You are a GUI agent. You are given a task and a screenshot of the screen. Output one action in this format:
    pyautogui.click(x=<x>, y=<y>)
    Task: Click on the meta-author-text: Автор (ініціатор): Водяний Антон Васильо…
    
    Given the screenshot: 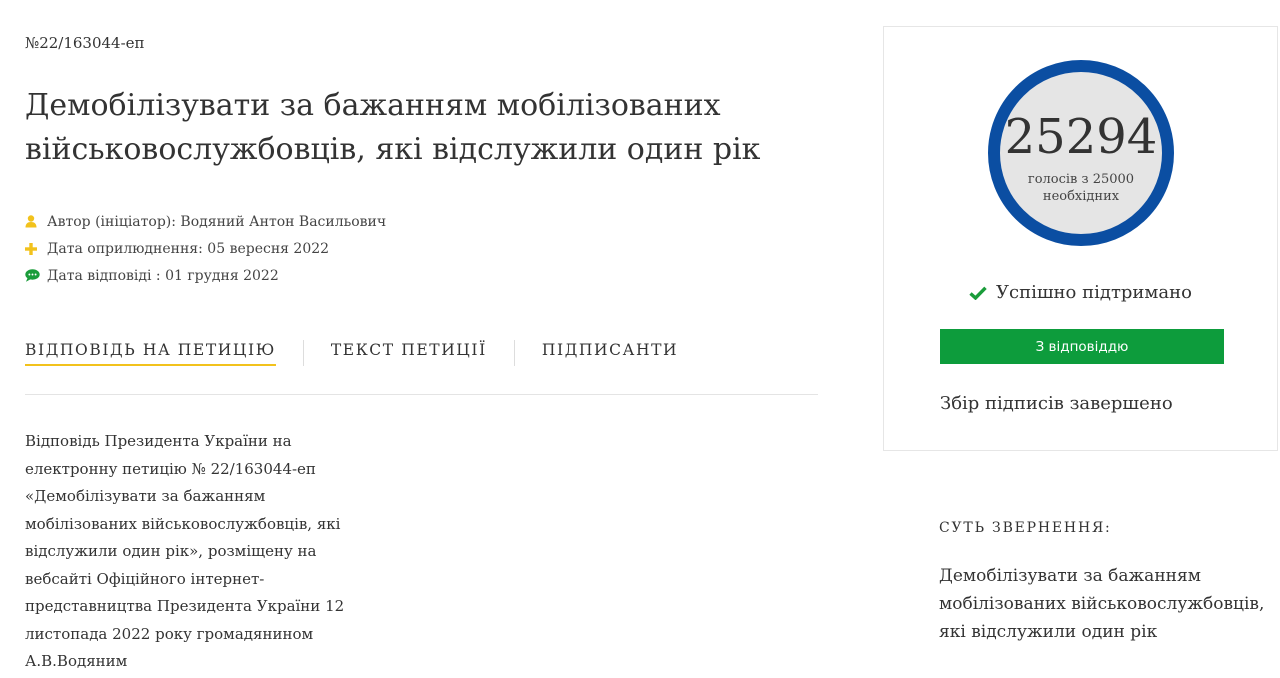 What is the action you would take?
    pyautogui.click(x=217, y=221)
    